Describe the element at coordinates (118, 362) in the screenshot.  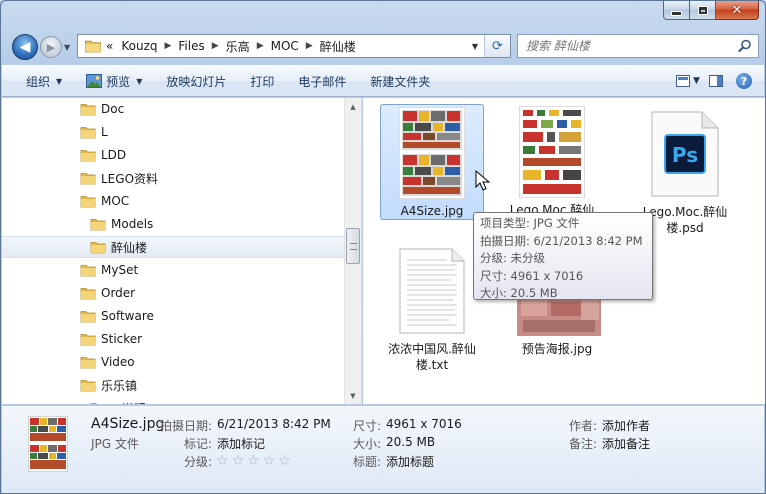
I see `tree-item-label: Video` at that location.